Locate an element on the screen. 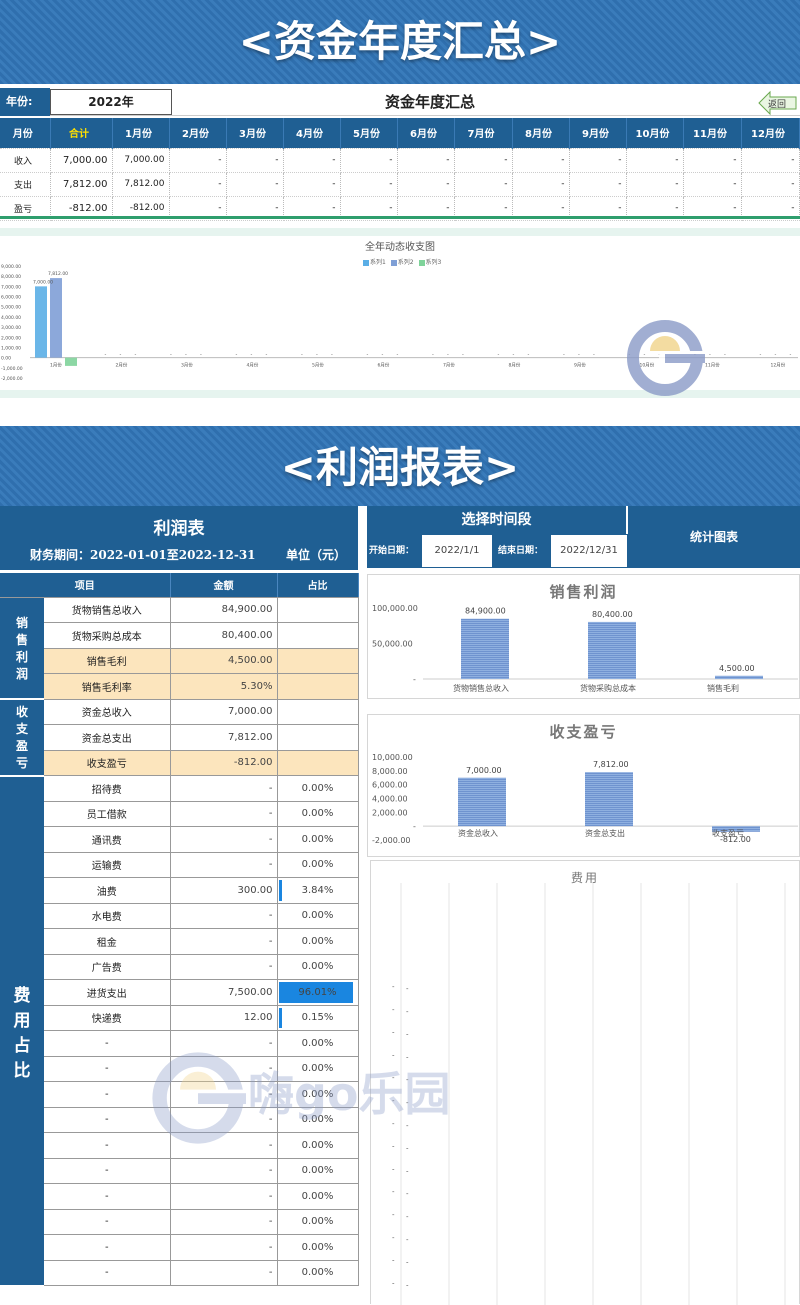 Image resolution: width=800 pixels, height=1305 pixels. profit-amount-cell: 7,812.00 is located at coordinates (224, 737).